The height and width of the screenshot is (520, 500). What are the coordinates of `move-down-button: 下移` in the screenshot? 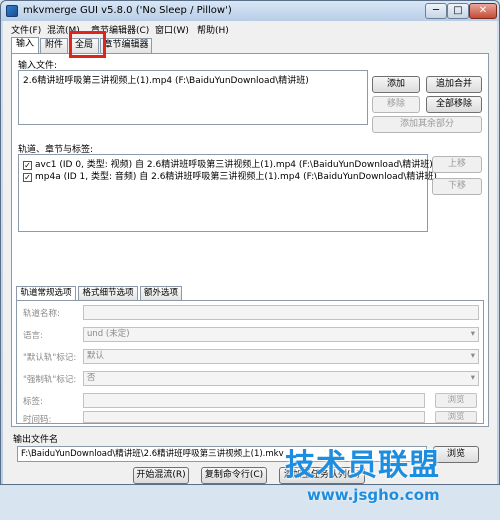 It's located at (457, 186).